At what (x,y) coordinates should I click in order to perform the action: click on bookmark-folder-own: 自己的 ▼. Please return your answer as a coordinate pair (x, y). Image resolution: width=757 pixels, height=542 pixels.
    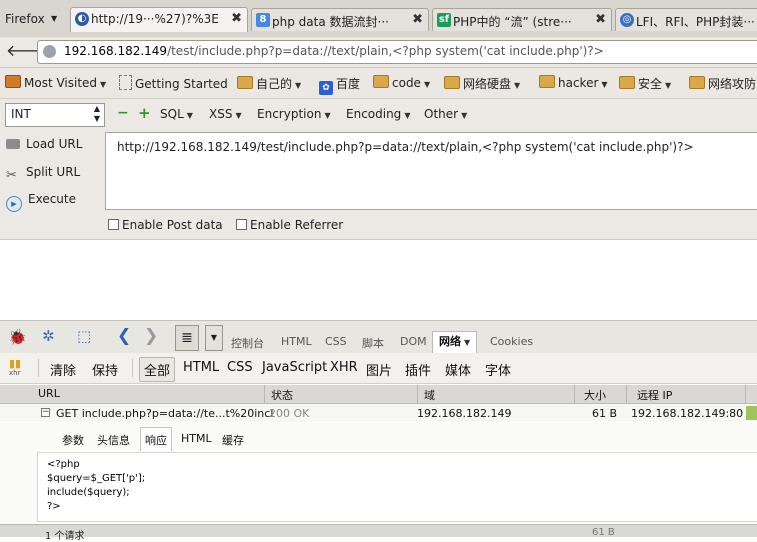
    Looking at the image, I should click on (269, 84).